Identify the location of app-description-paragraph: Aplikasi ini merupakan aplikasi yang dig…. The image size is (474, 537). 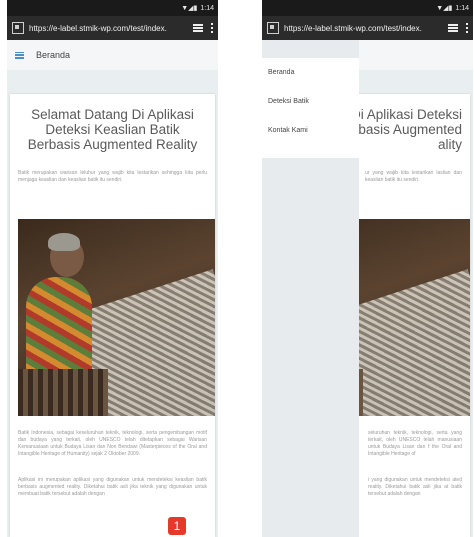
(112, 487).